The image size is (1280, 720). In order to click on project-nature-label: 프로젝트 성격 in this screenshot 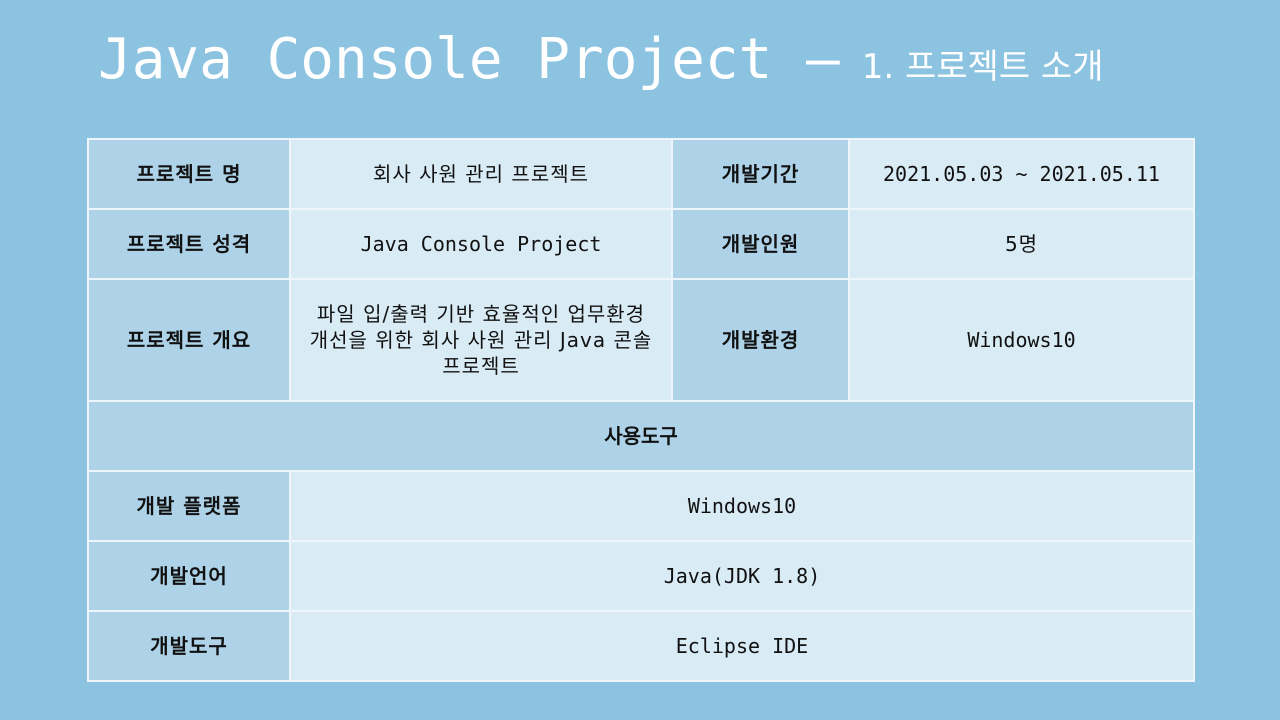, I will do `click(189, 244)`.